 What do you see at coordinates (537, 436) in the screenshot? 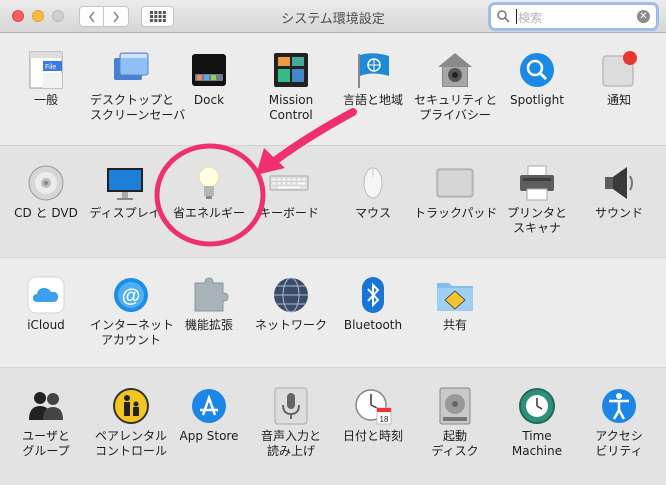
I see `pref-label: Time` at bounding box center [537, 436].